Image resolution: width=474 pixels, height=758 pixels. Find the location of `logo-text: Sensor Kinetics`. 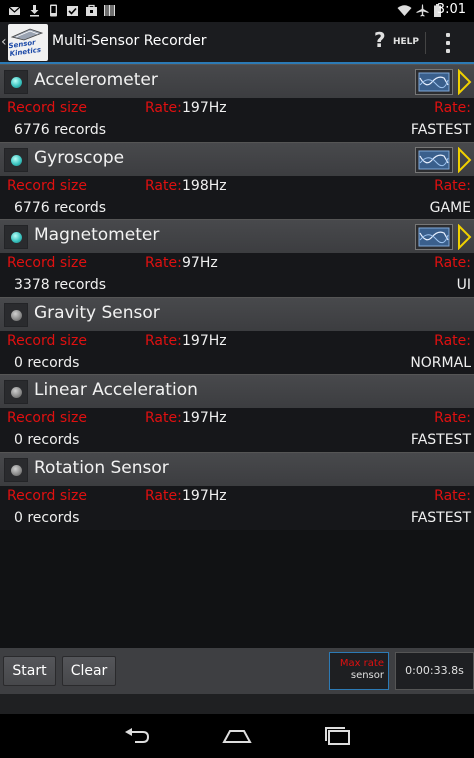

logo-text: Sensor Kinetics is located at coordinates (25, 48).